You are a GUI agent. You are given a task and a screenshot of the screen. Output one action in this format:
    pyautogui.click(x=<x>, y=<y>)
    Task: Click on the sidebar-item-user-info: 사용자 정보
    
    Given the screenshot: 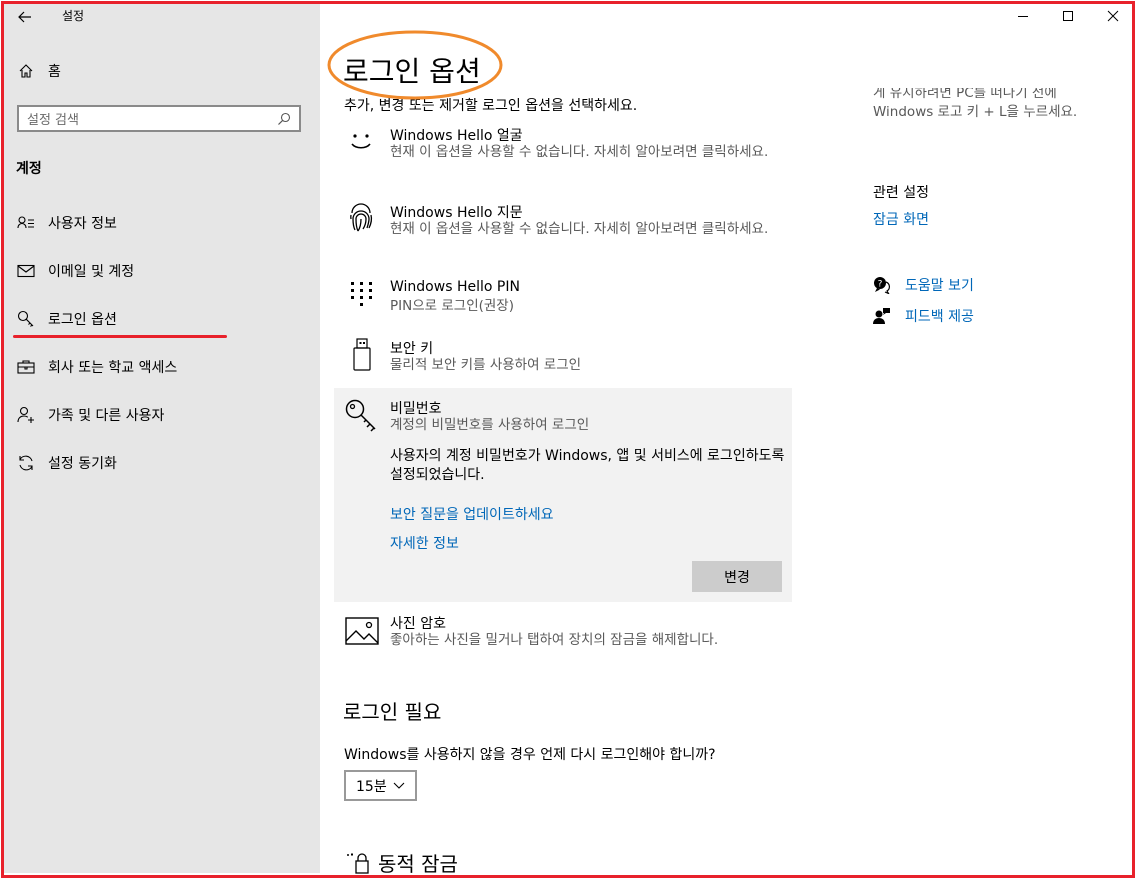 What is the action you would take?
    pyautogui.click(x=166, y=223)
    